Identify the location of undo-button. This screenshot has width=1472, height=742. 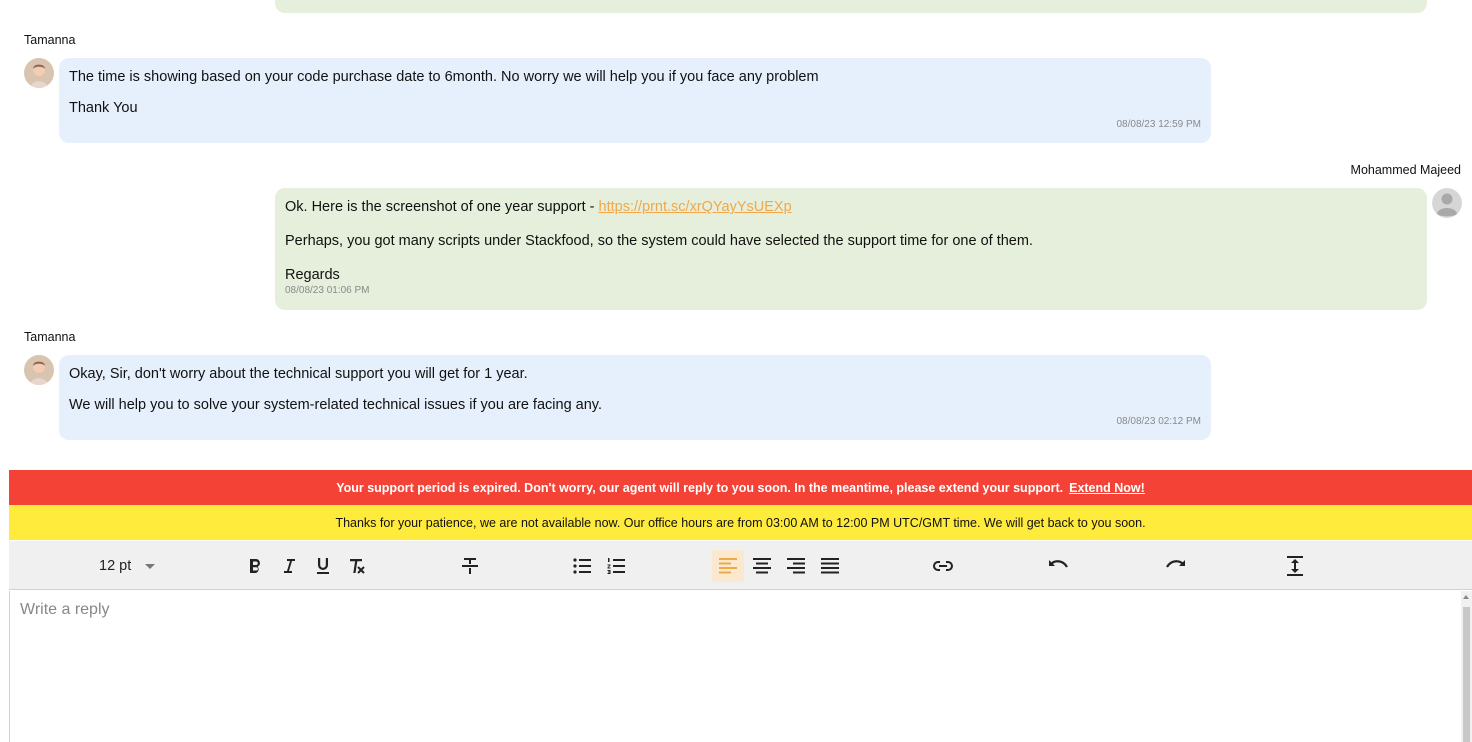
(1058, 566).